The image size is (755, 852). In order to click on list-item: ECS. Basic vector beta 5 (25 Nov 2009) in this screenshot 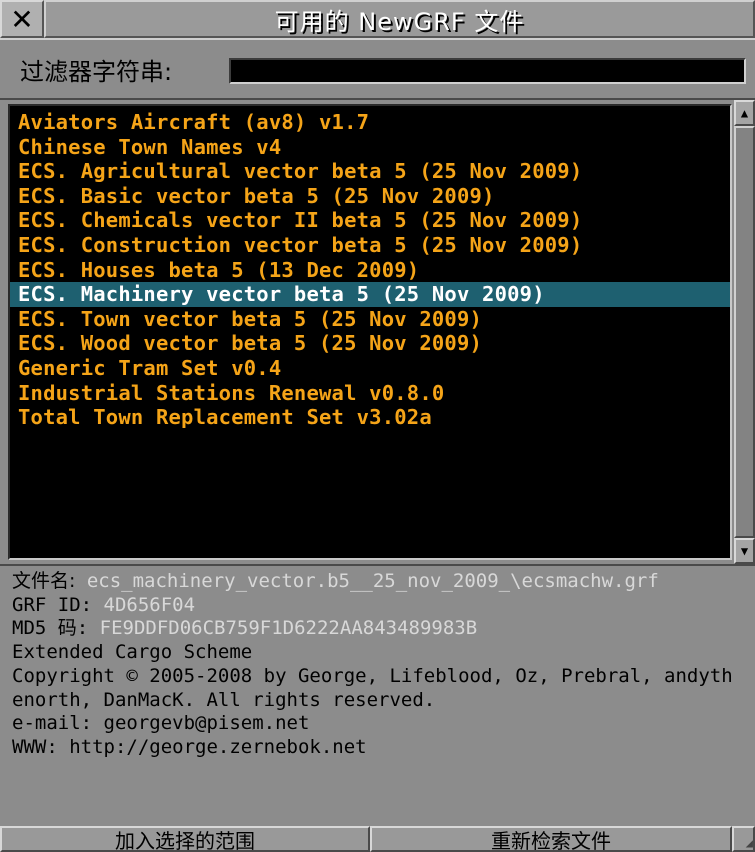, I will do `click(370, 196)`.